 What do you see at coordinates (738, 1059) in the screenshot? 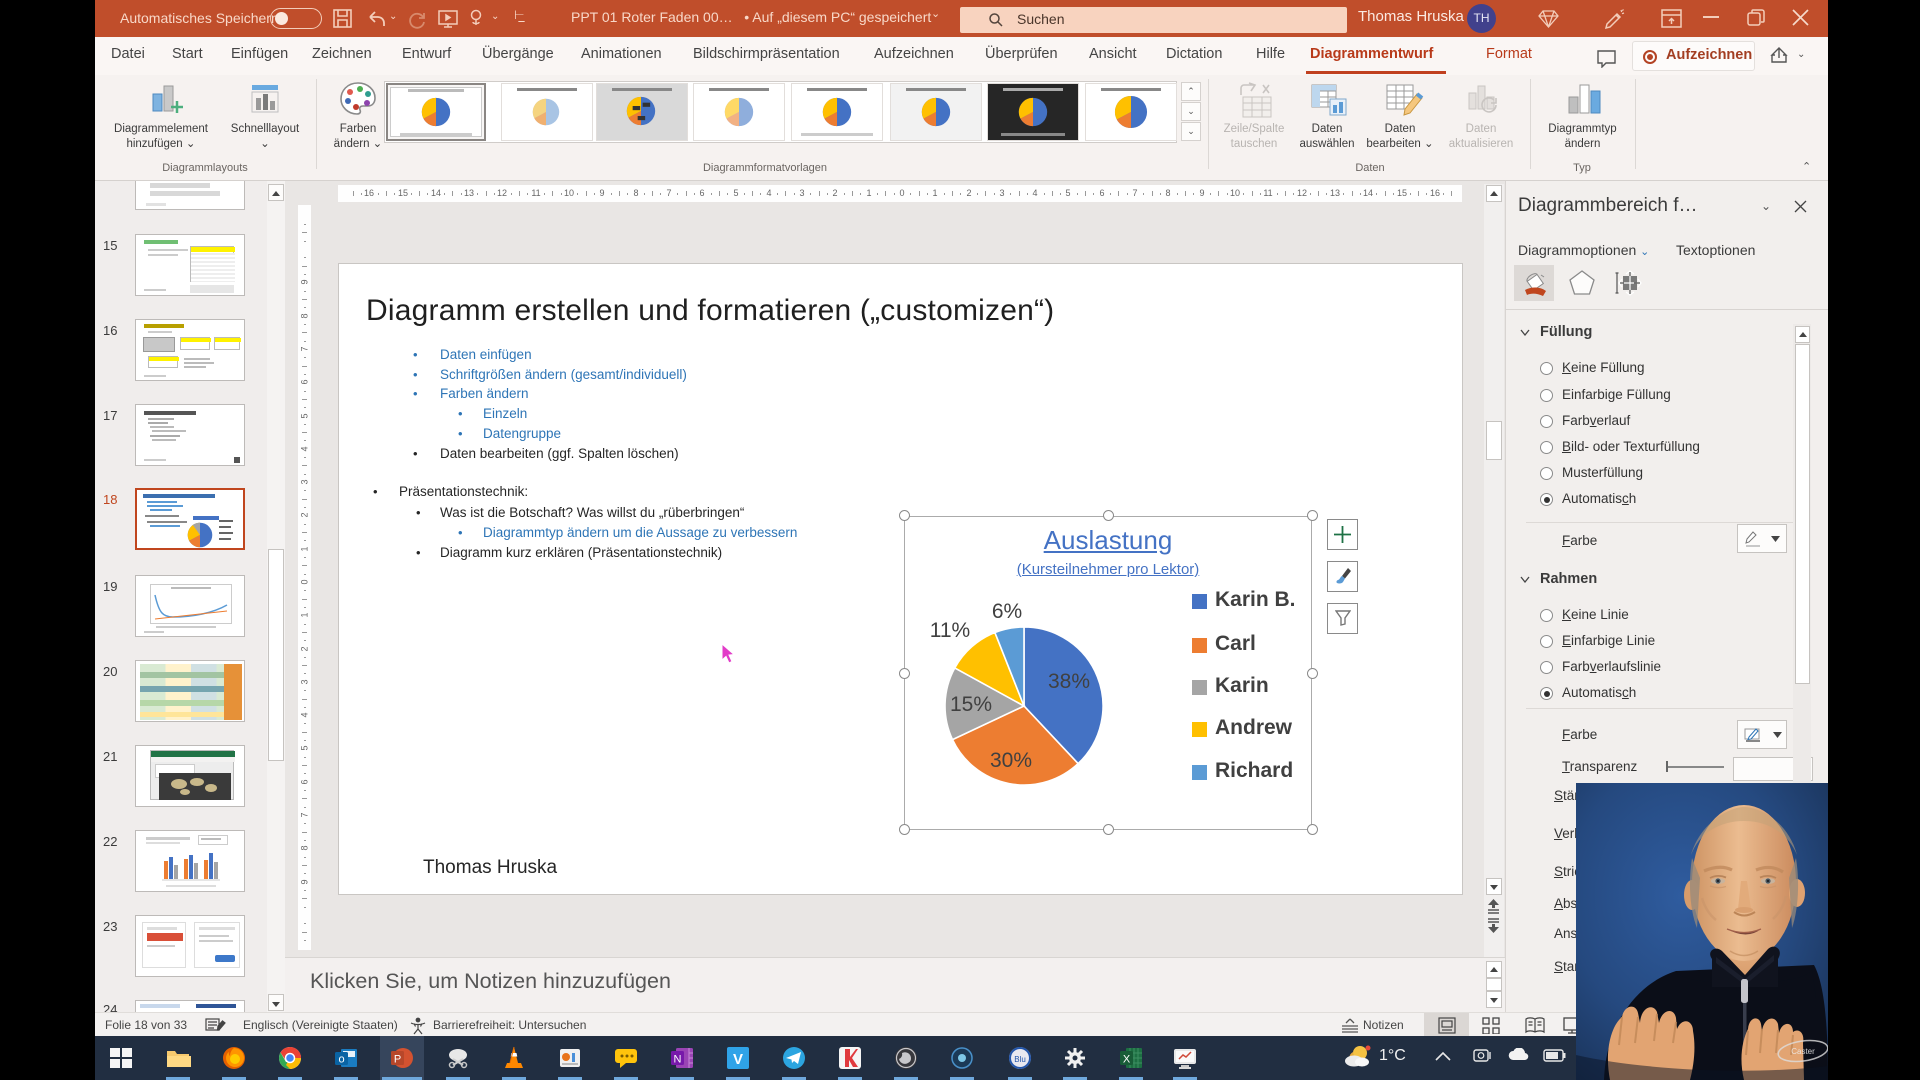
I see `svg-text: V` at bounding box center [738, 1059].